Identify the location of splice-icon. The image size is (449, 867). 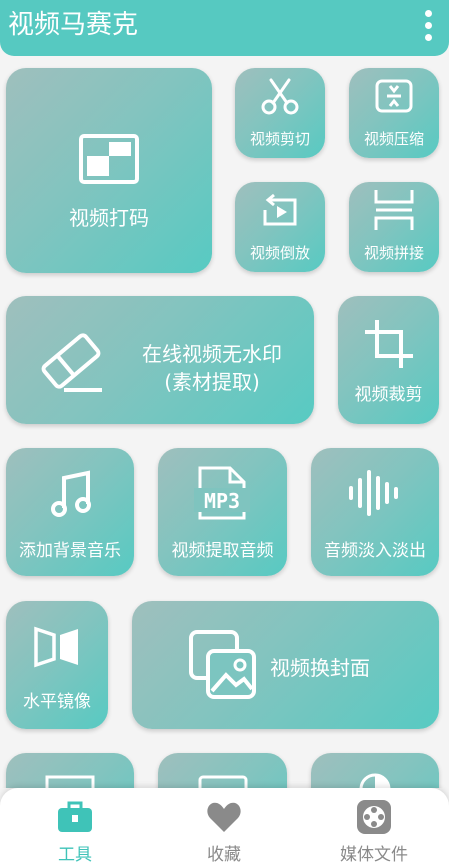
(394, 210).